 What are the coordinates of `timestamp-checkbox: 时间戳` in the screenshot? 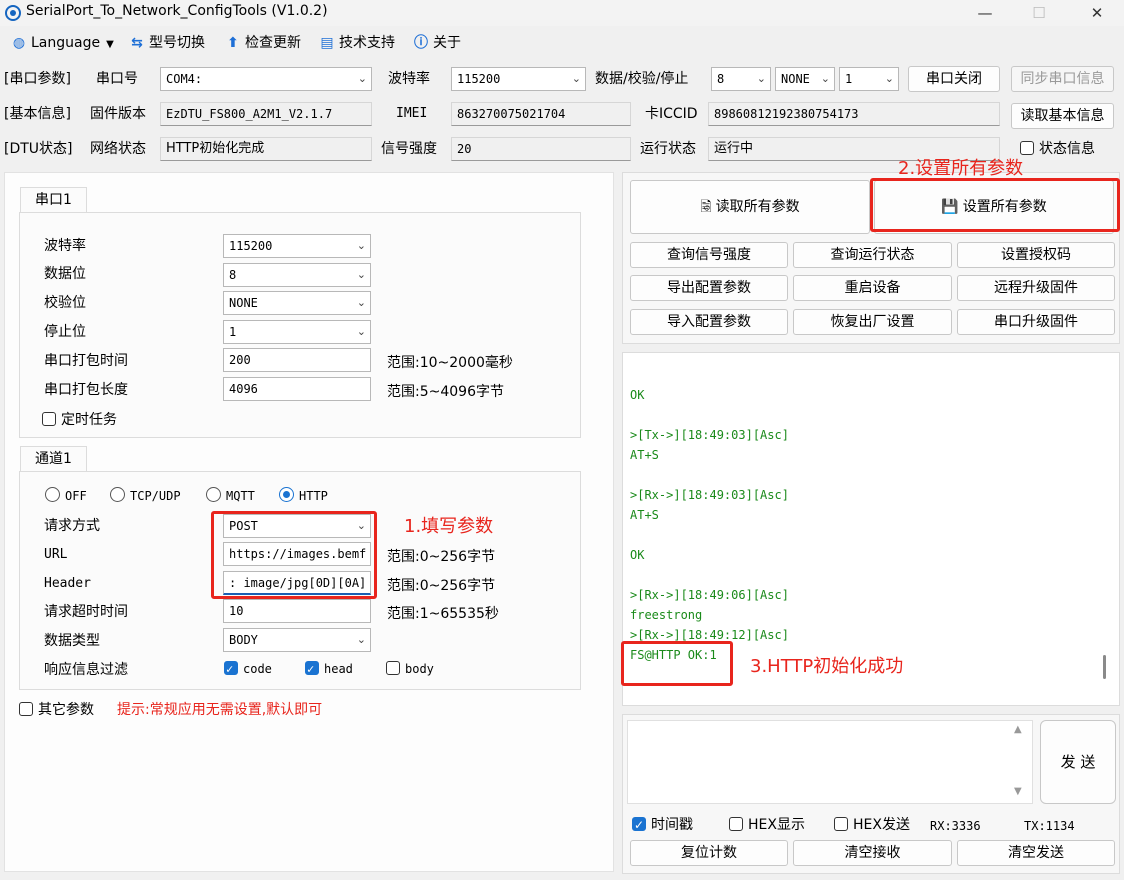 It's located at (662, 825).